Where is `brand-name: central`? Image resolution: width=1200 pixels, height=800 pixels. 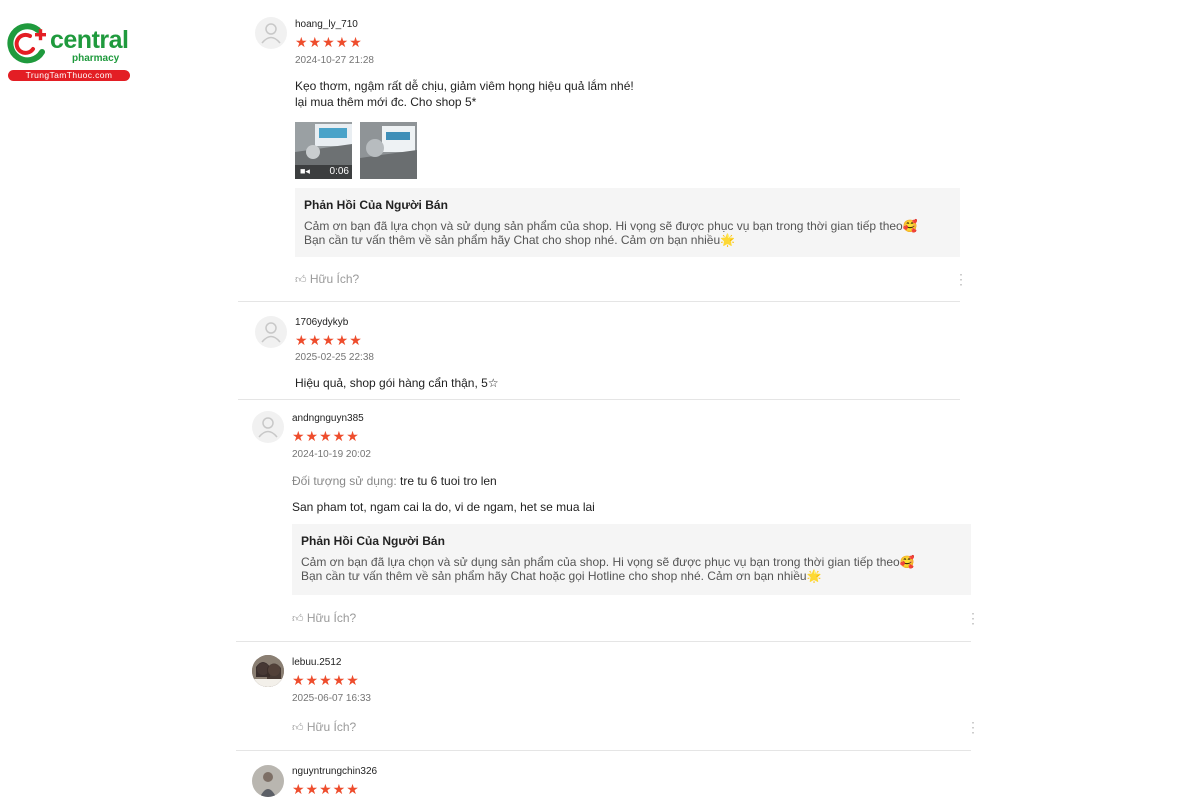 brand-name: central is located at coordinates (89, 40).